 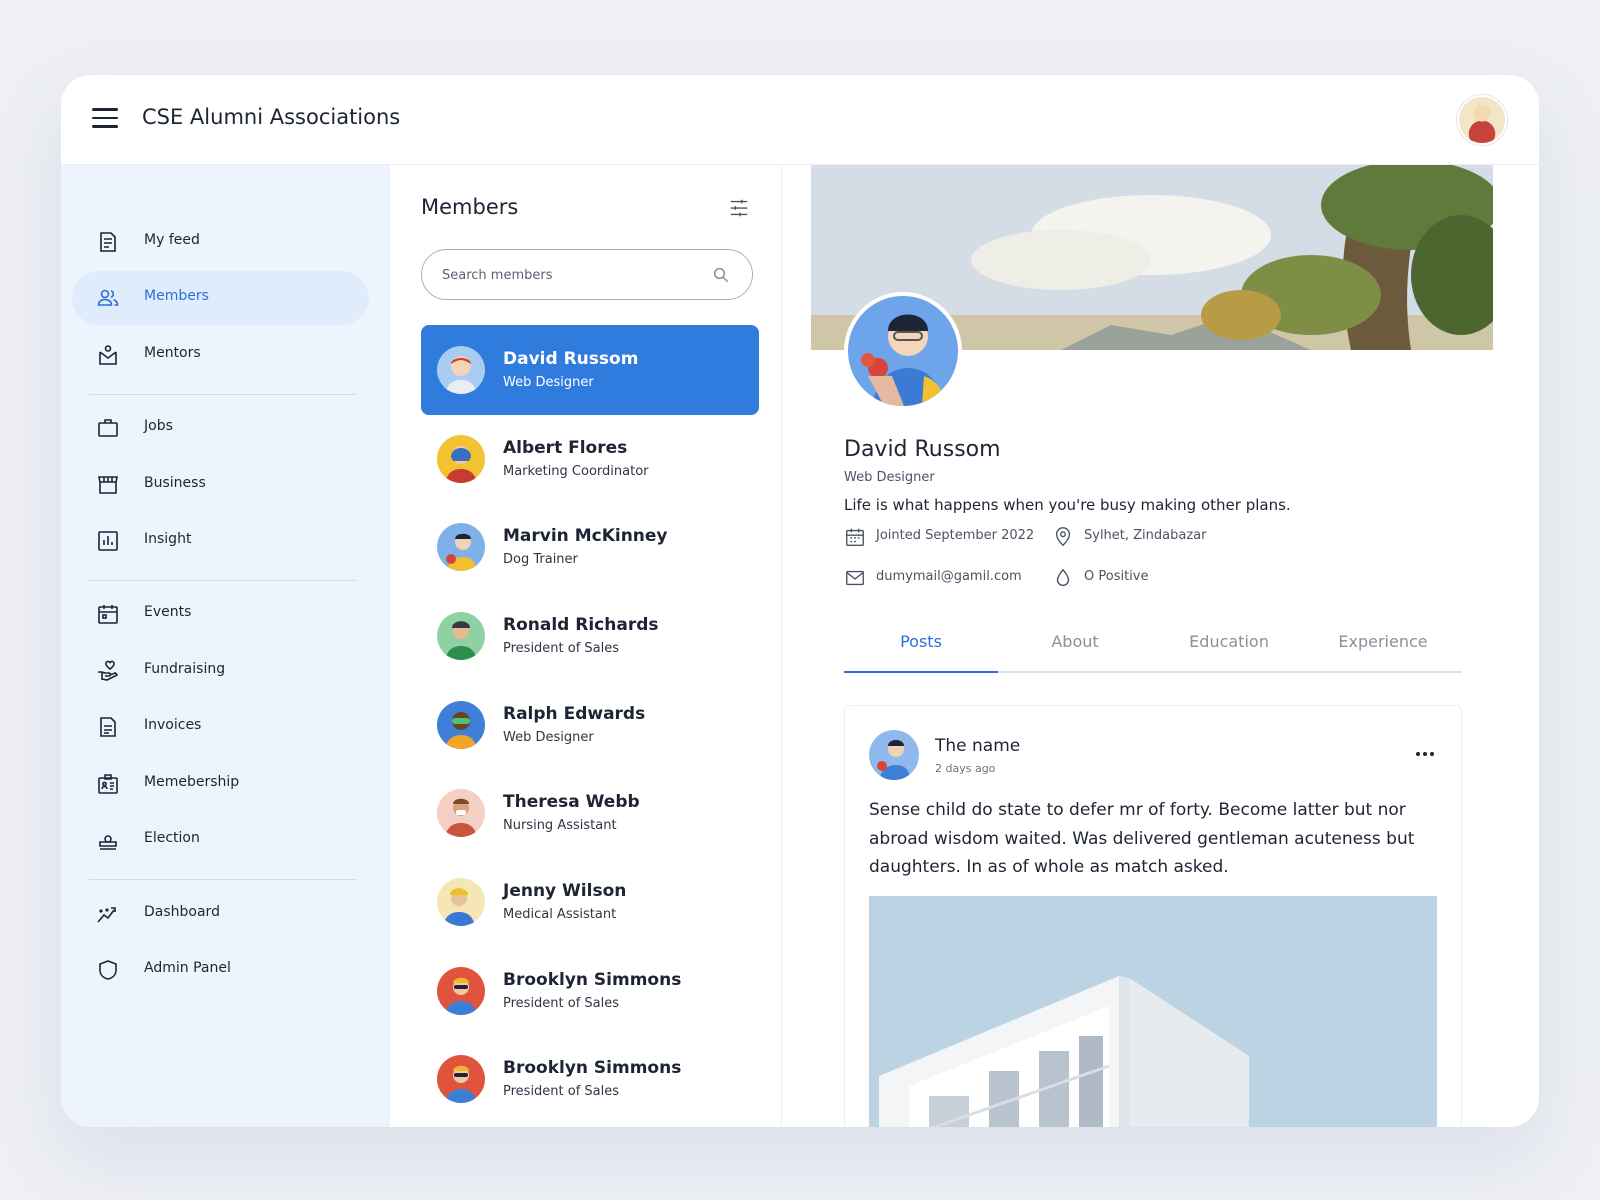 I want to click on heart-hand-icon, so click(x=108, y=670).